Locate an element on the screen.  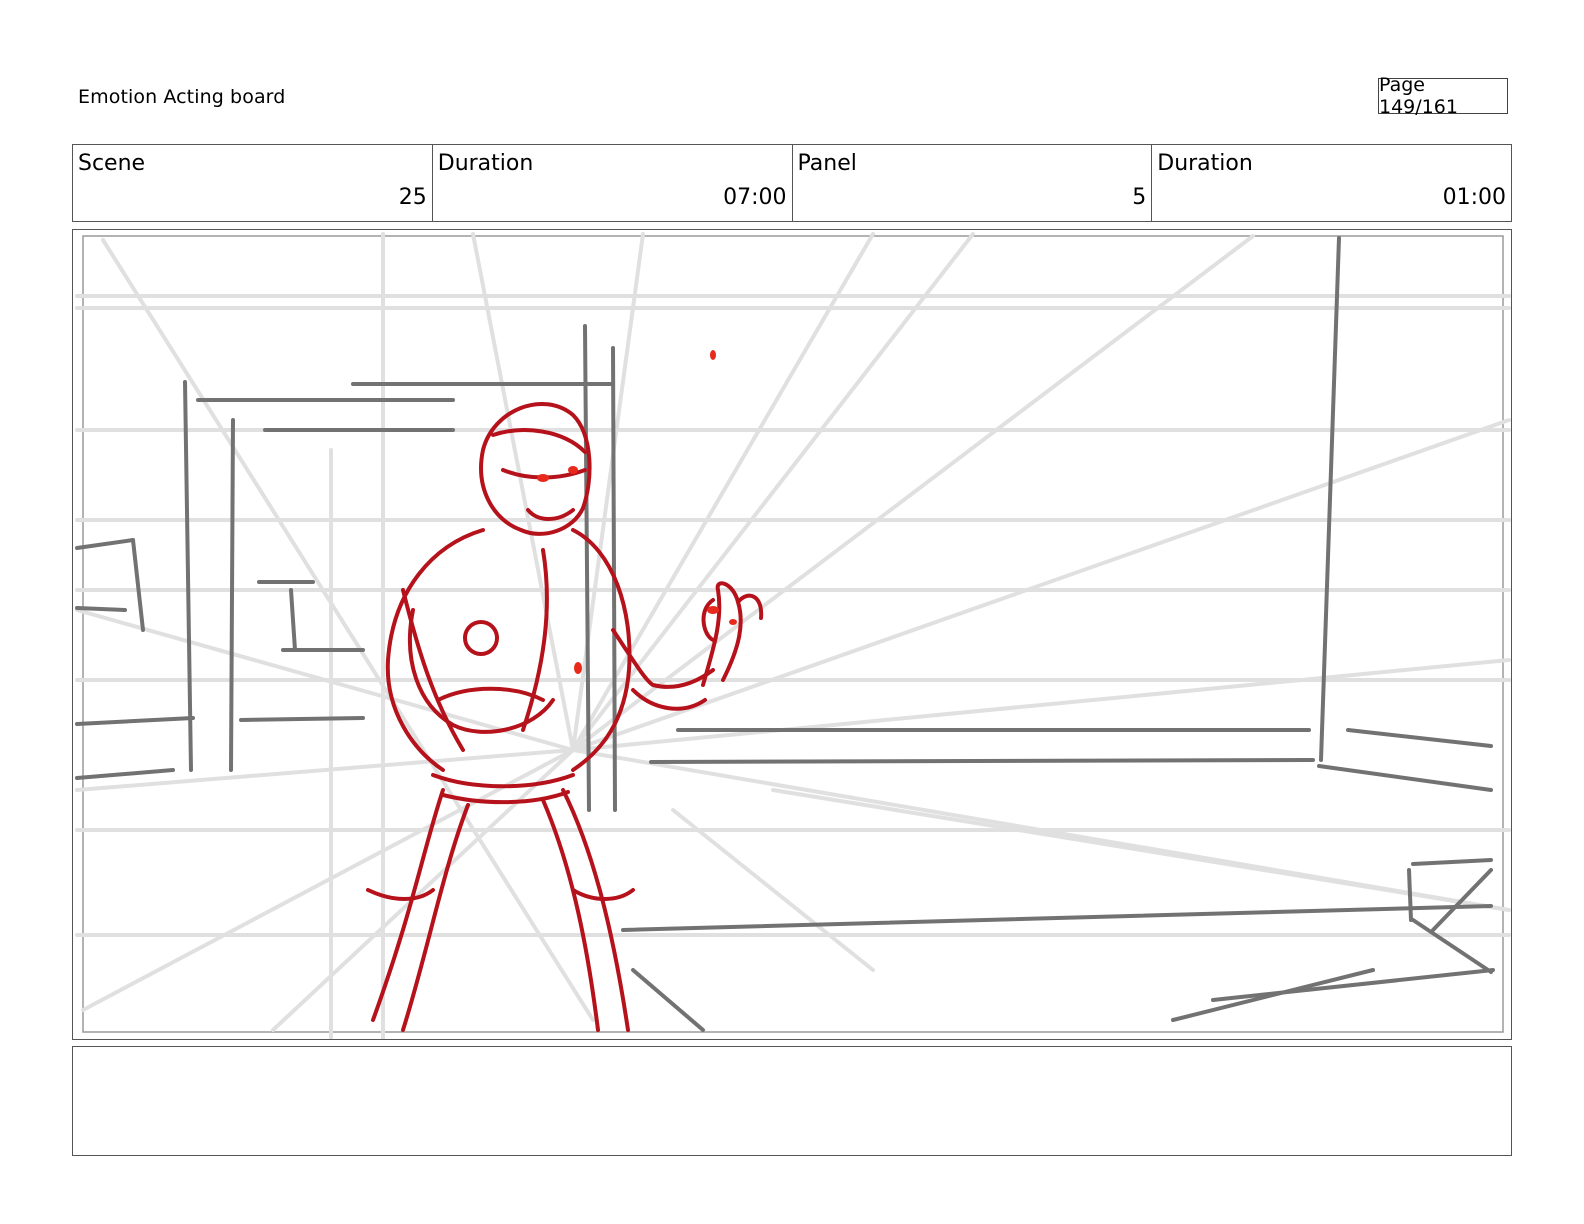
scene-duration-value: 07:00 is located at coordinates (755, 197).